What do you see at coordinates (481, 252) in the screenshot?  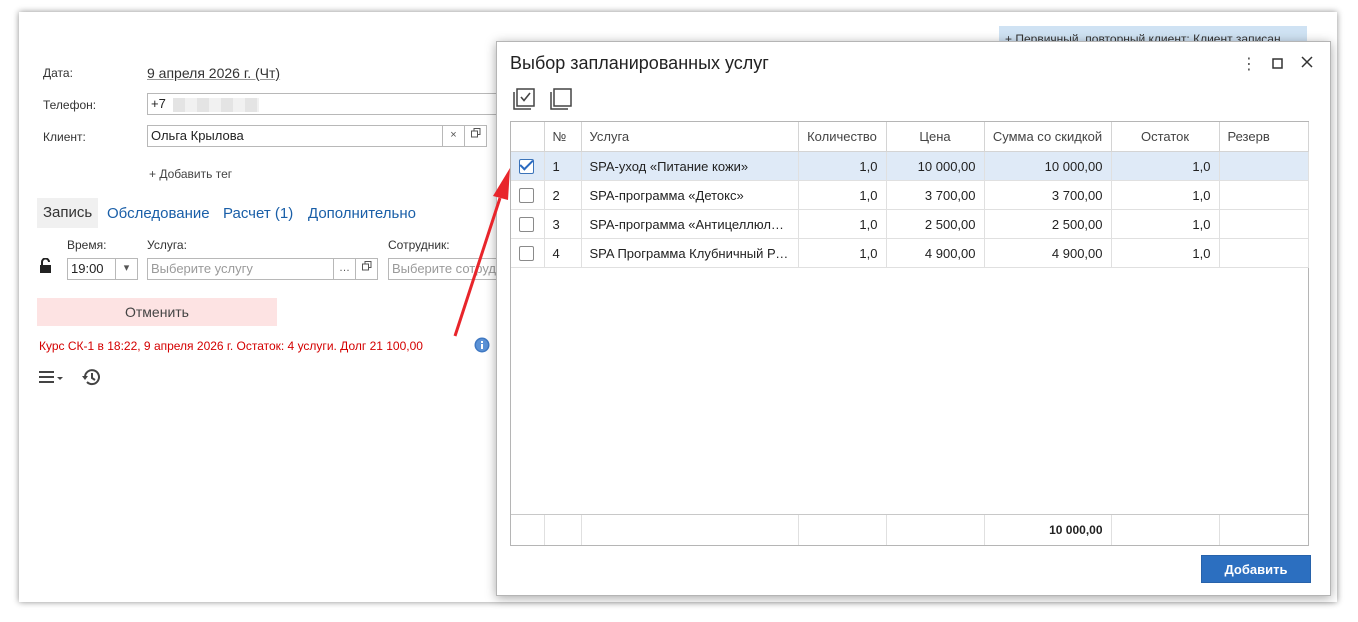 I see `annotation-arrow` at bounding box center [481, 252].